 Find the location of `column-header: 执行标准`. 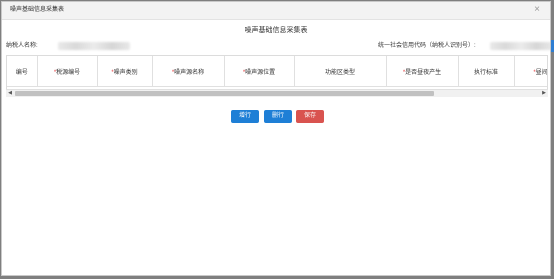

column-header: 执行标准 is located at coordinates (486, 71).